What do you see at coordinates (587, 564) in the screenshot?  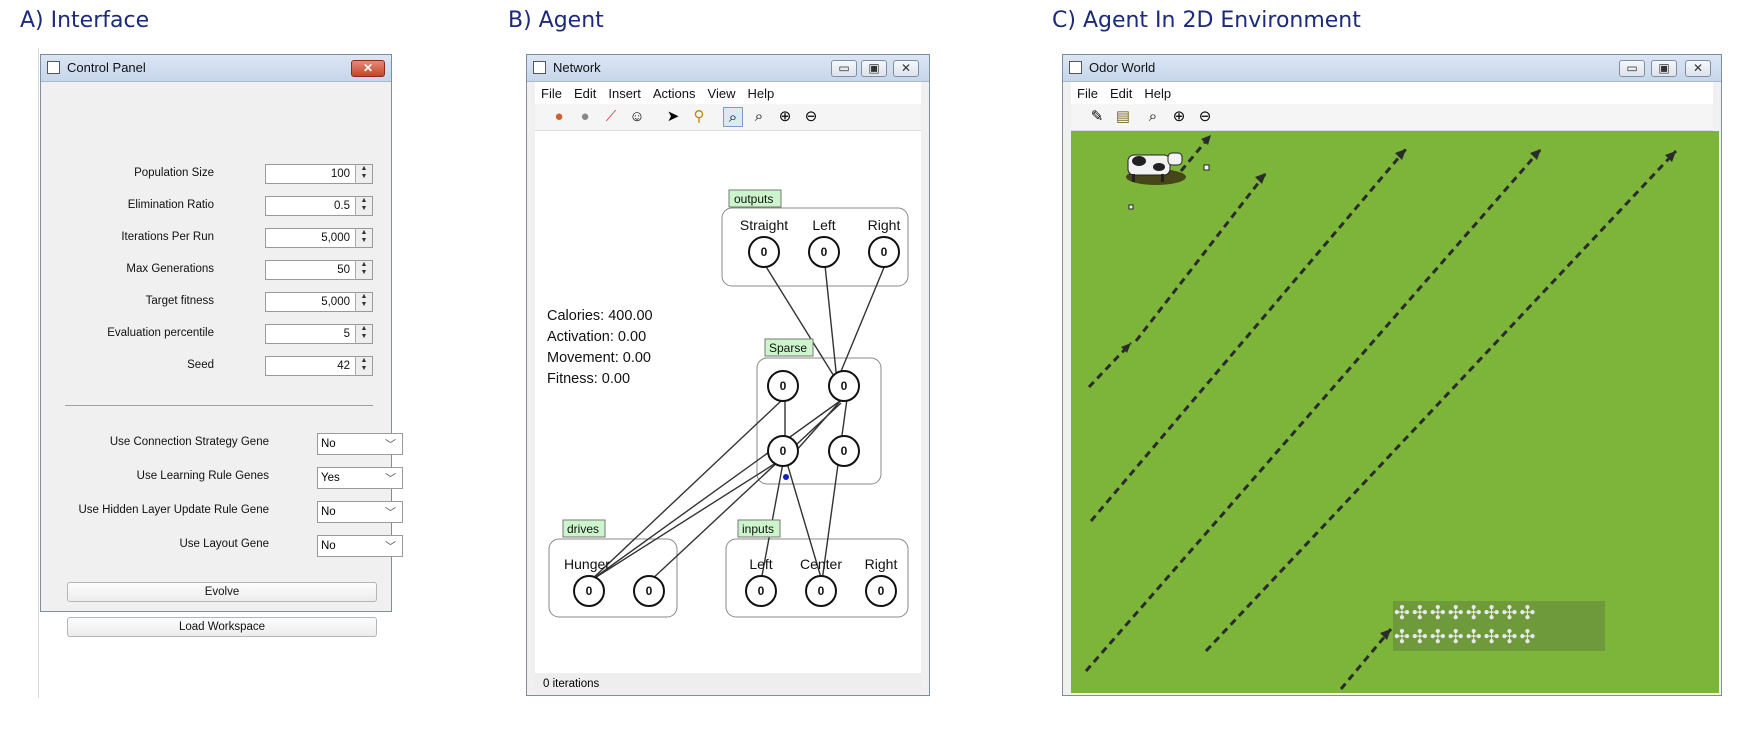 I see `neuron-name: Hunger` at bounding box center [587, 564].